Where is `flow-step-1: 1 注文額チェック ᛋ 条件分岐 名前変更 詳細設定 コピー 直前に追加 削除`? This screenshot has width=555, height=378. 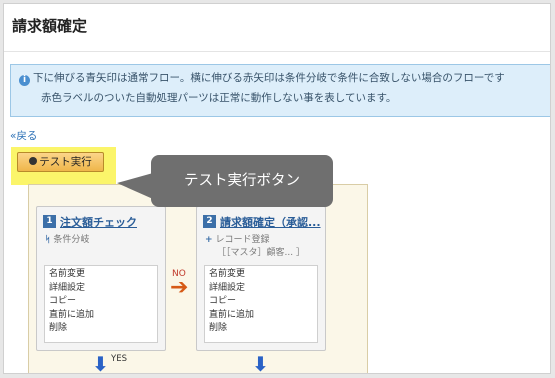
flow-step-1: 1 注文額チェック ᛋ 条件分岐 名前変更 詳細設定 コピー 直前に追加 削除 is located at coordinates (101, 278).